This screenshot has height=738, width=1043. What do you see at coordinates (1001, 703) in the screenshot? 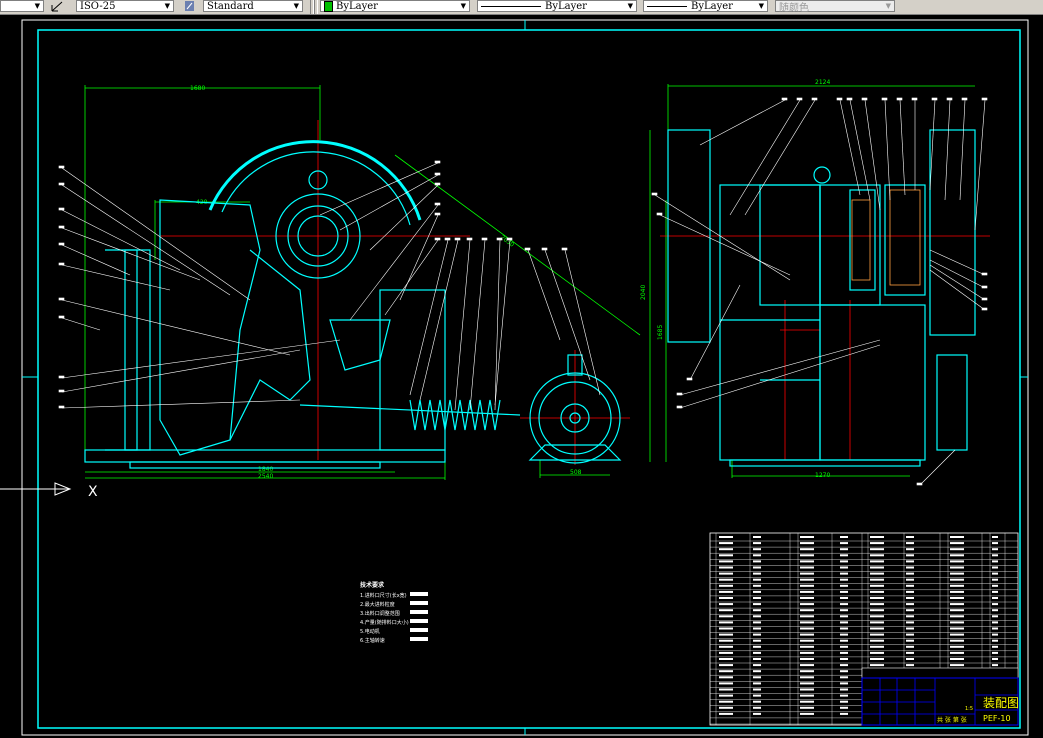
I see `drawing-name: 装配图` at bounding box center [1001, 703].